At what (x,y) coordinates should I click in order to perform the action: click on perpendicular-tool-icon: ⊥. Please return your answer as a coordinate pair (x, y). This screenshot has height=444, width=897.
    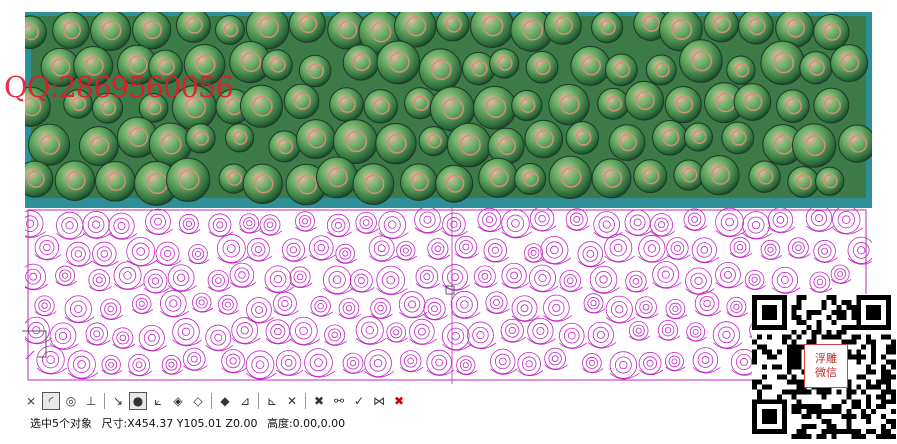
    Looking at the image, I should click on (91, 401).